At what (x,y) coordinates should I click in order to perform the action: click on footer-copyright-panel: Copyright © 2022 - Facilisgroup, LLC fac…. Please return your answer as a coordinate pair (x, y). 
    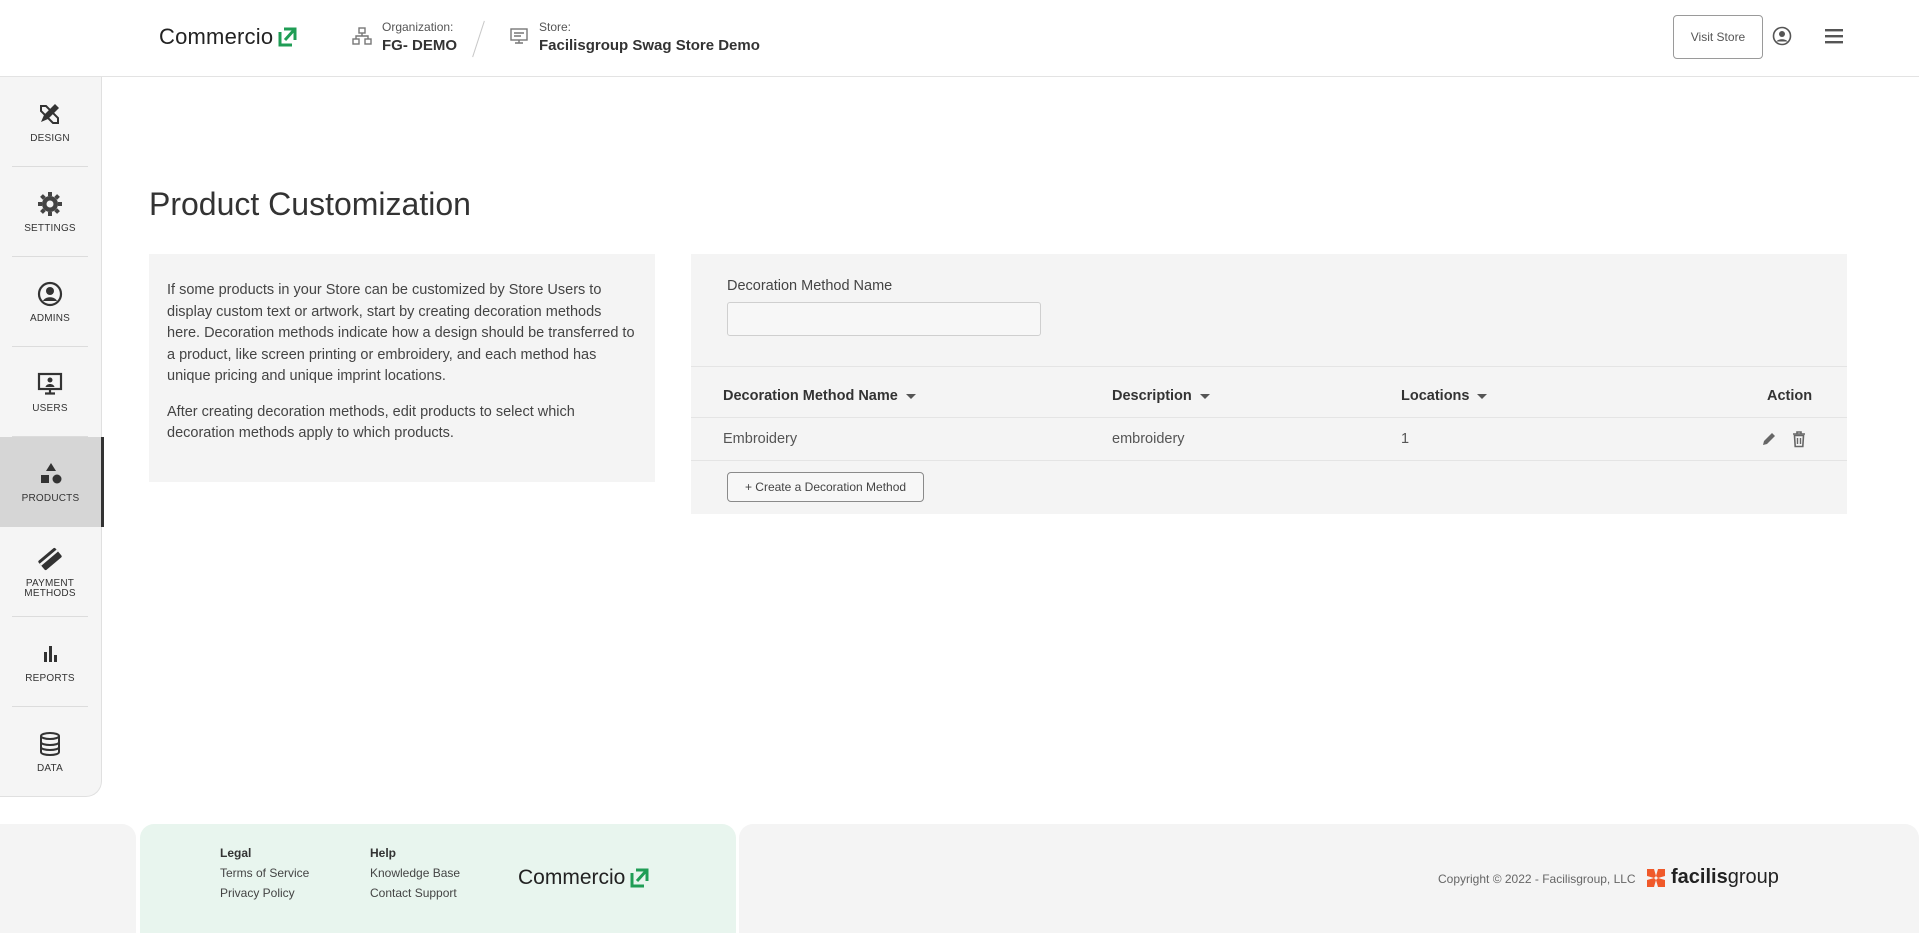
    Looking at the image, I should click on (1329, 878).